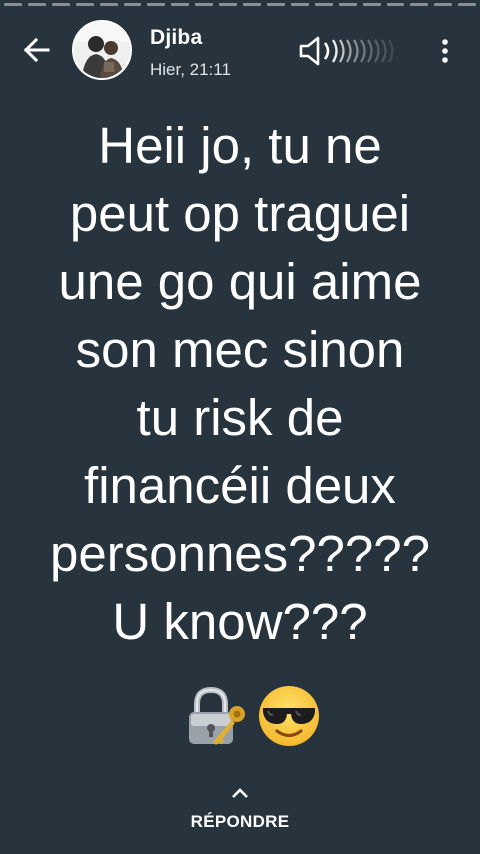 The width and height of the screenshot is (480, 854). What do you see at coordinates (240, 50) in the screenshot?
I see `status-header: Djiba Hier, 21:11` at bounding box center [240, 50].